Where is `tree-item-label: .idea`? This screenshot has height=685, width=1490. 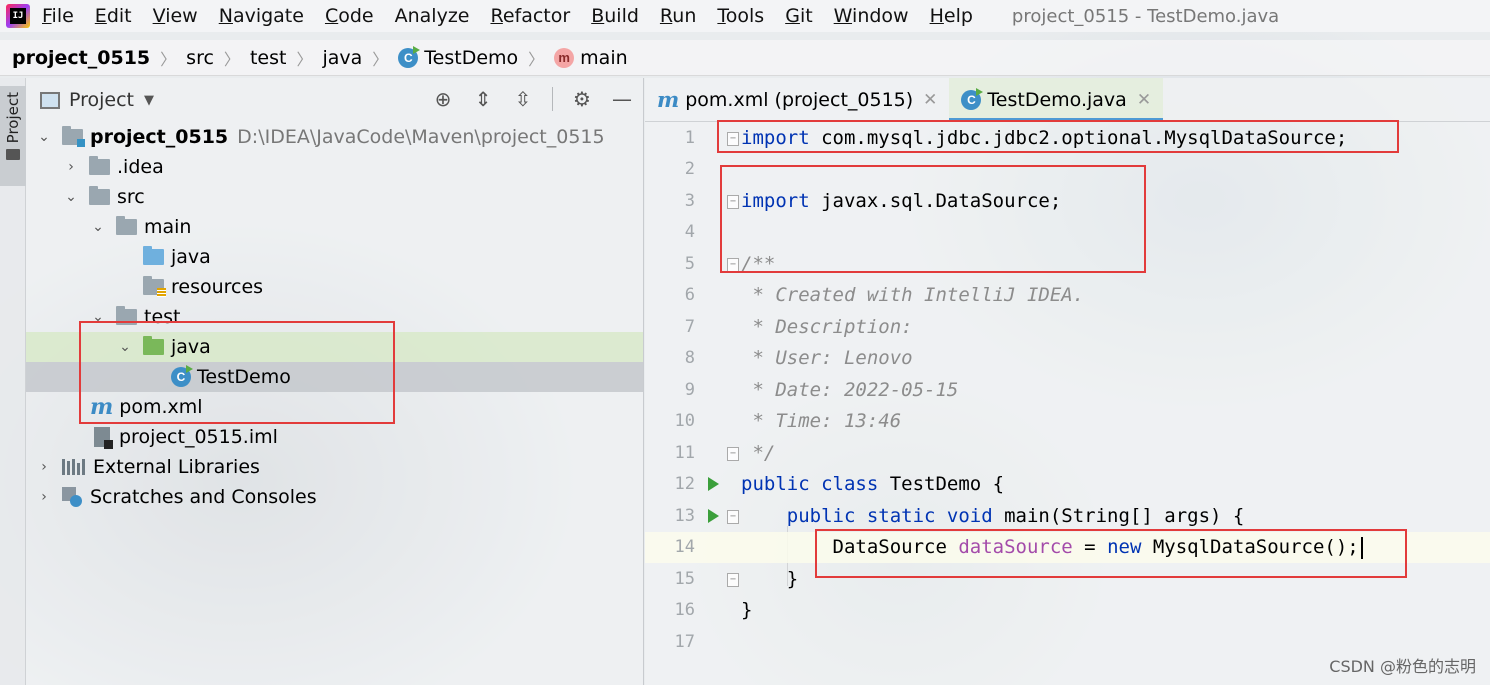 tree-item-label: .idea is located at coordinates (140, 167).